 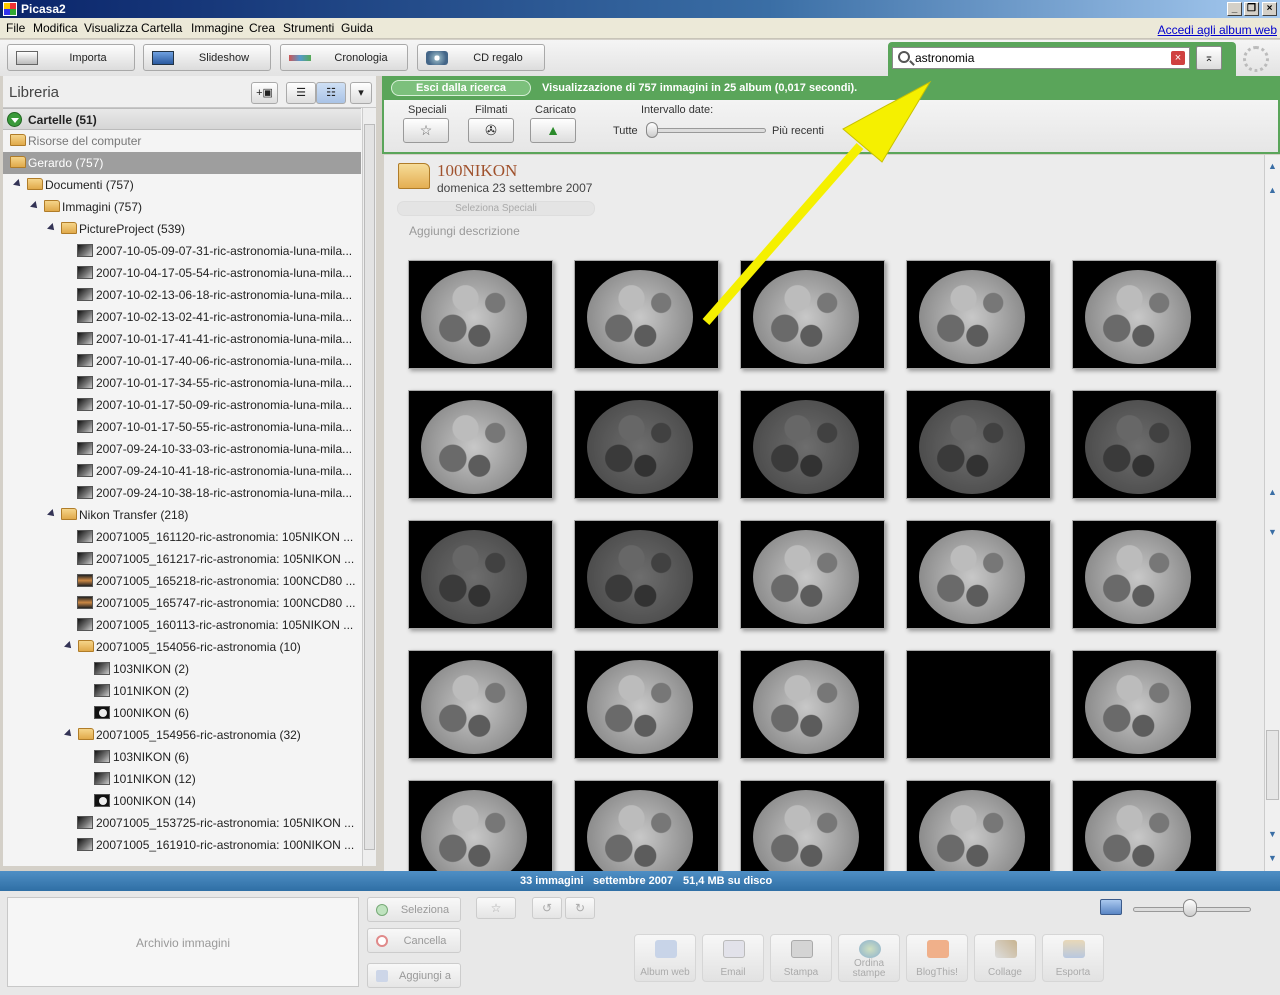 I want to click on tree-item-pictureproject: PictureProject (539), so click(x=182, y=229).